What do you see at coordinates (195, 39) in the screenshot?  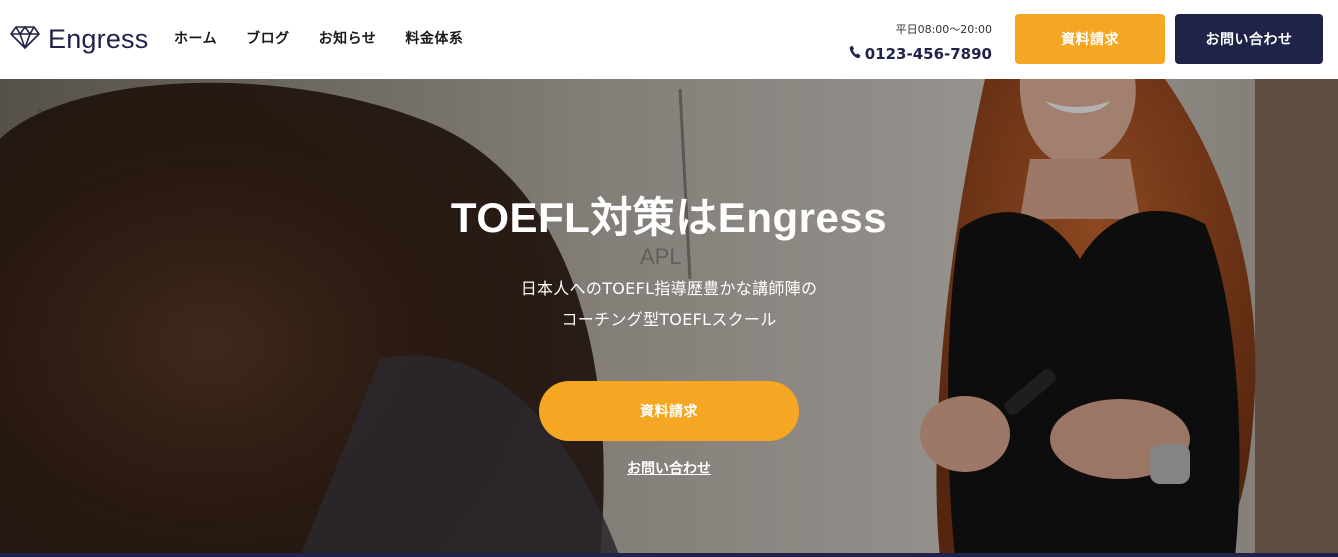 I see `nav-item-home: ホーム` at bounding box center [195, 39].